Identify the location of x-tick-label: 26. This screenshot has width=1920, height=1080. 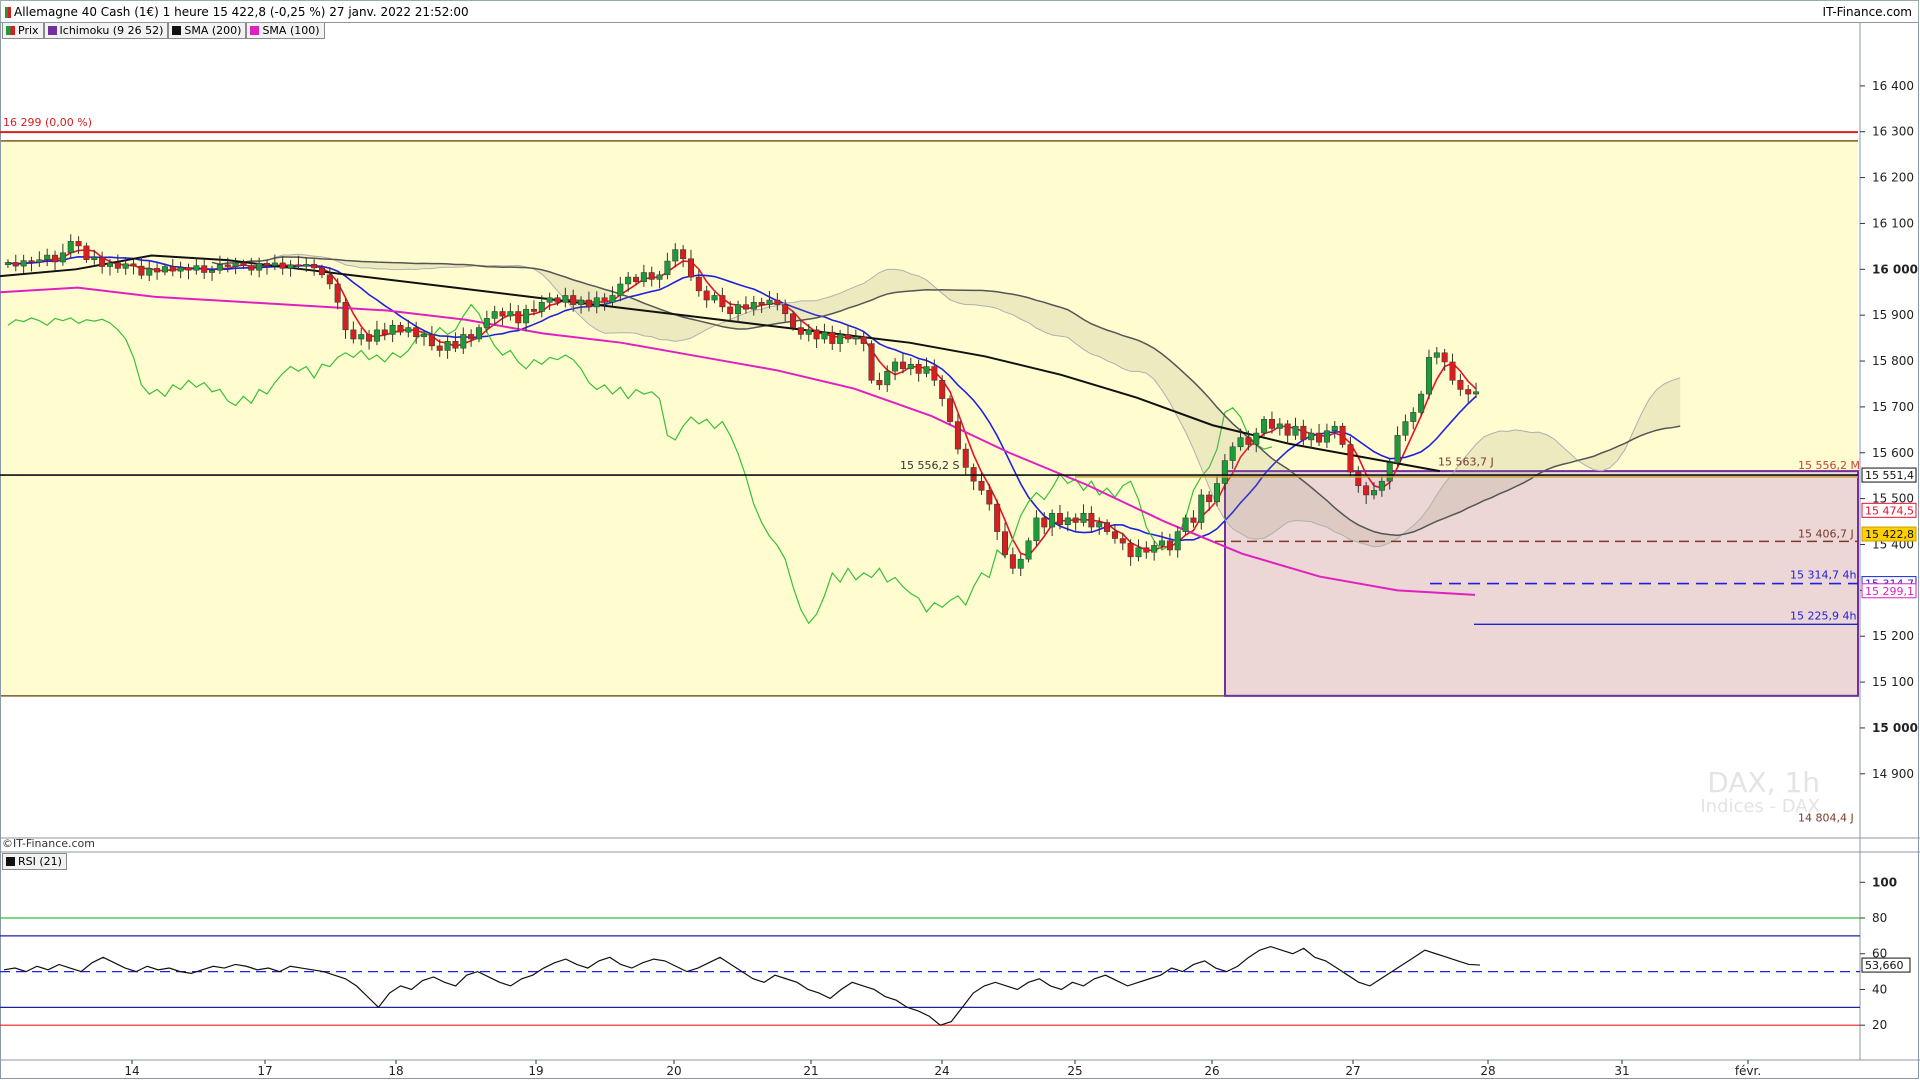
(1211, 1071).